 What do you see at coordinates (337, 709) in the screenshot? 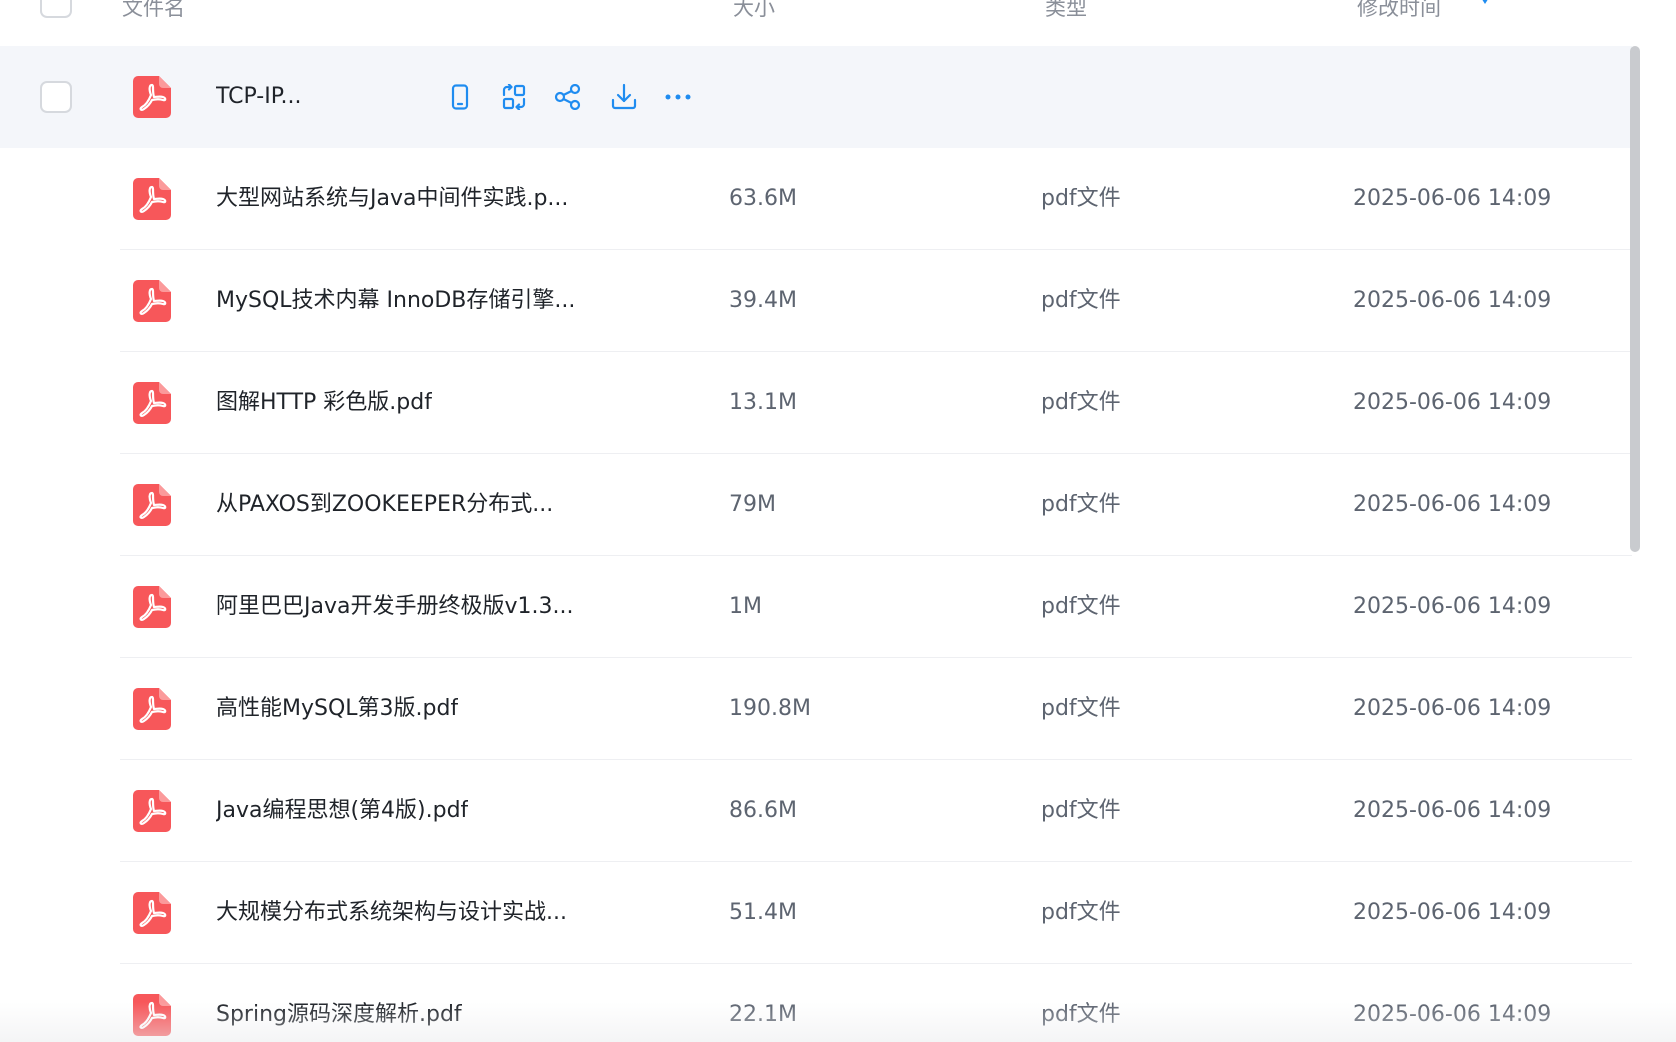
I see `file-name: 高性能MySQL第3版.pdf` at bounding box center [337, 709].